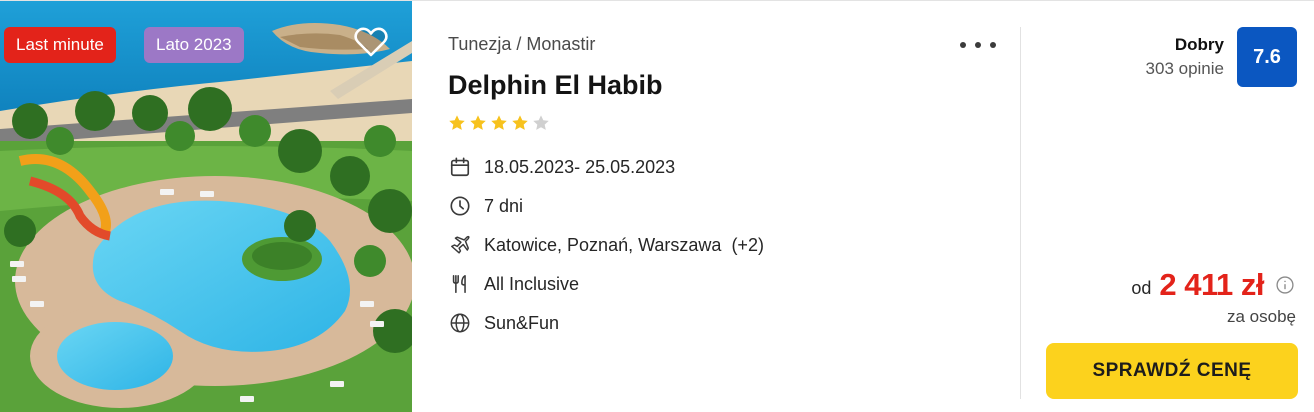 The image size is (1314, 412). What do you see at coordinates (1267, 57) in the screenshot?
I see `review-score-badge: 7.6` at bounding box center [1267, 57].